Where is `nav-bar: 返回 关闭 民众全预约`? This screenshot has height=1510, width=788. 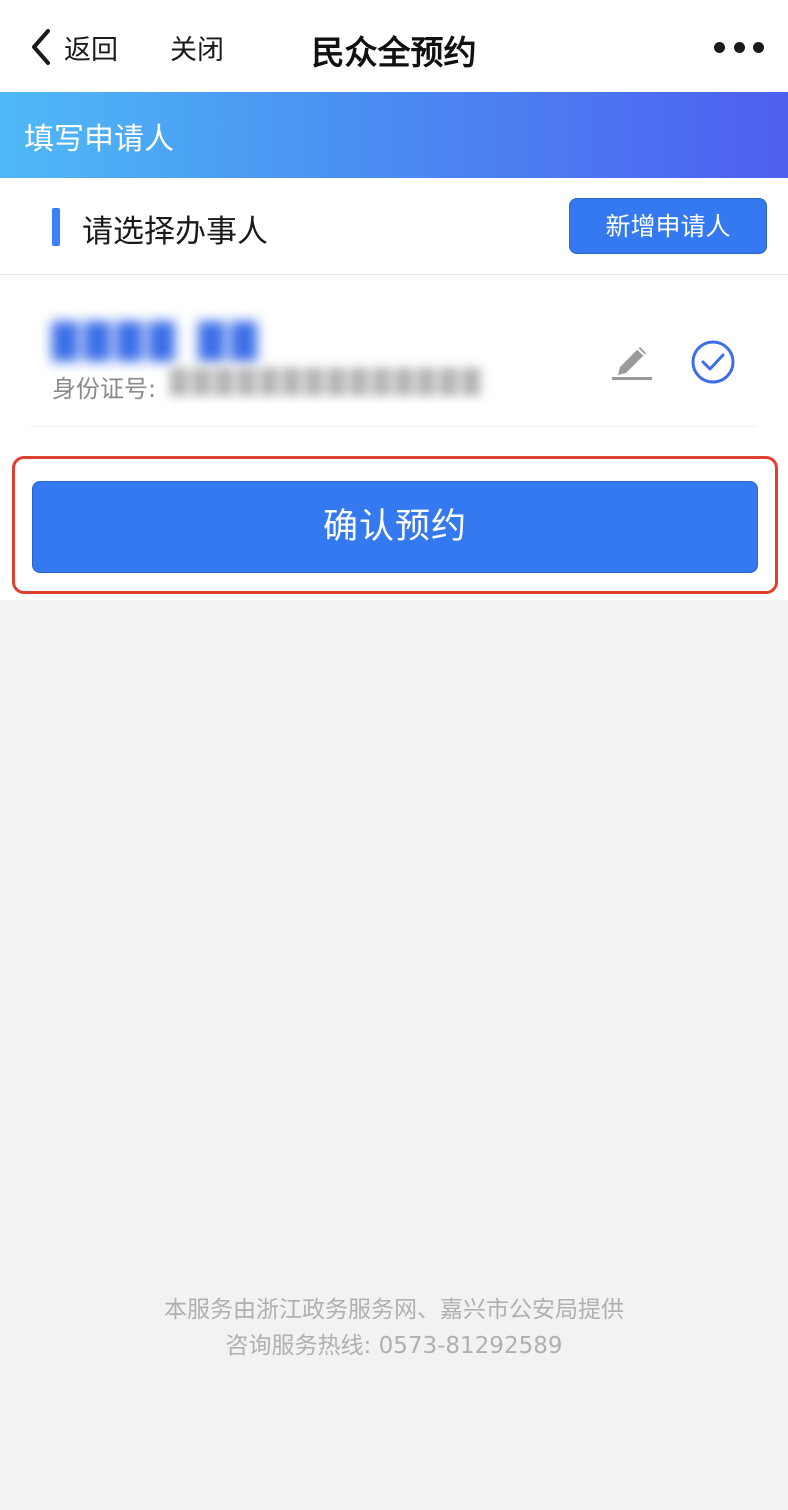 nav-bar: 返回 关闭 民众全预约 is located at coordinates (394, 46).